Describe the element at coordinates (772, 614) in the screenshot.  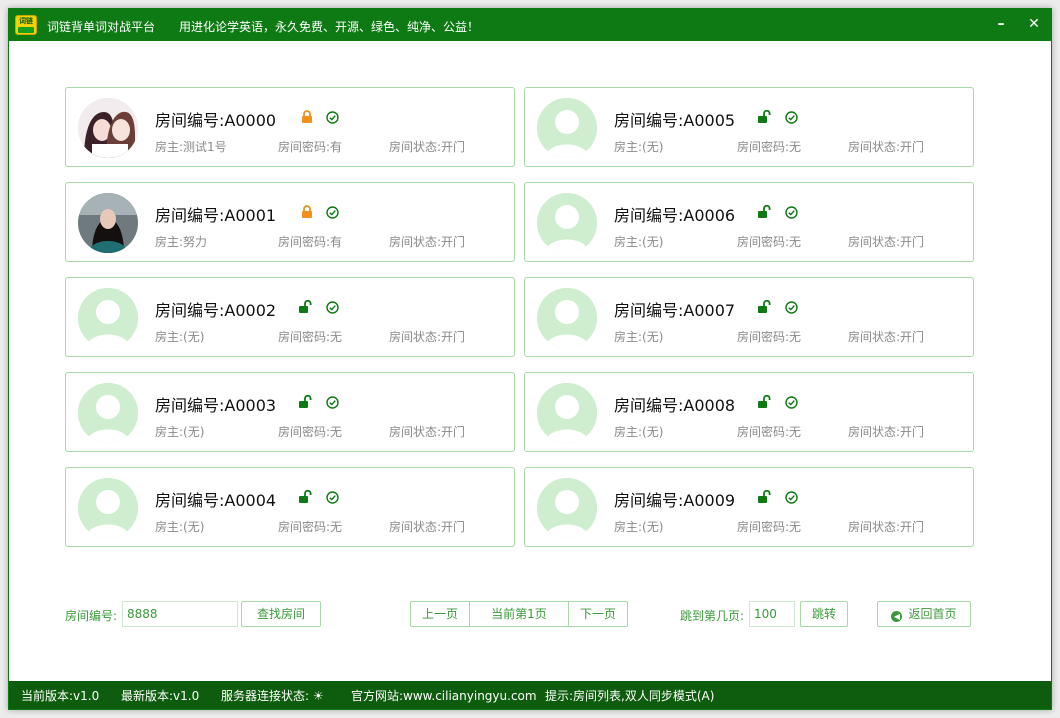
I see `jump-page-input` at that location.